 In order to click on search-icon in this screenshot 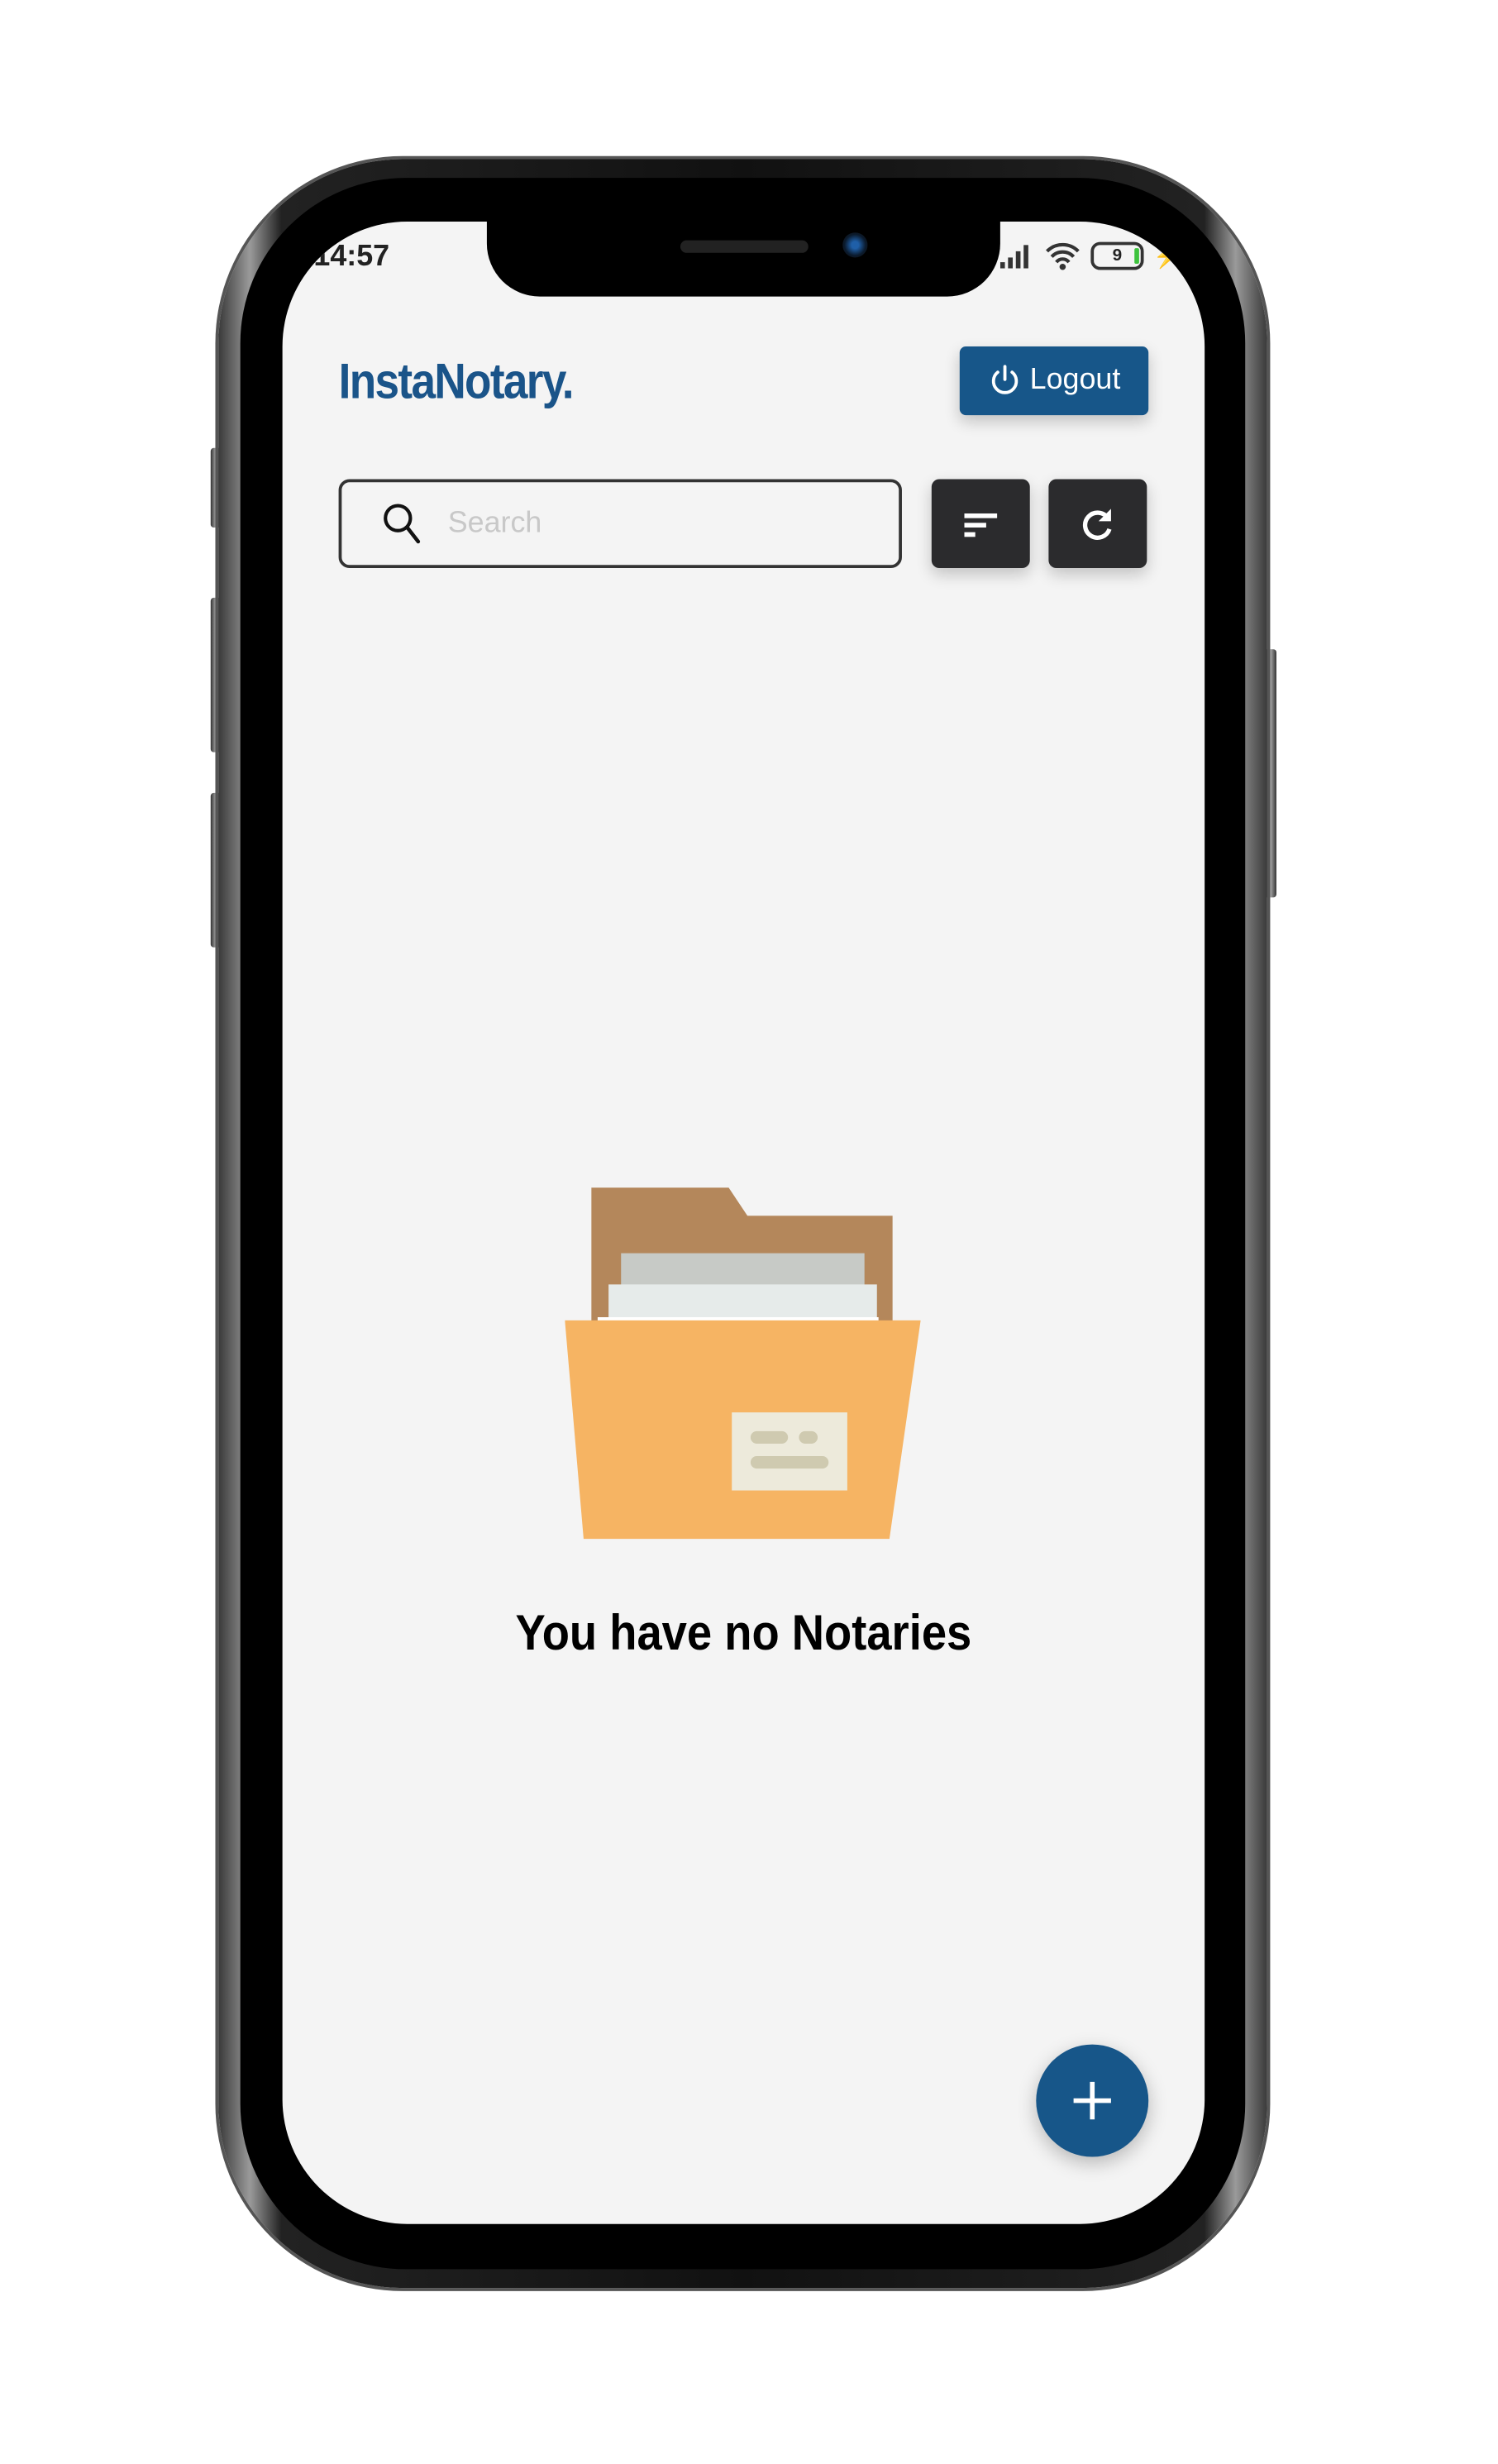, I will do `click(403, 523)`.